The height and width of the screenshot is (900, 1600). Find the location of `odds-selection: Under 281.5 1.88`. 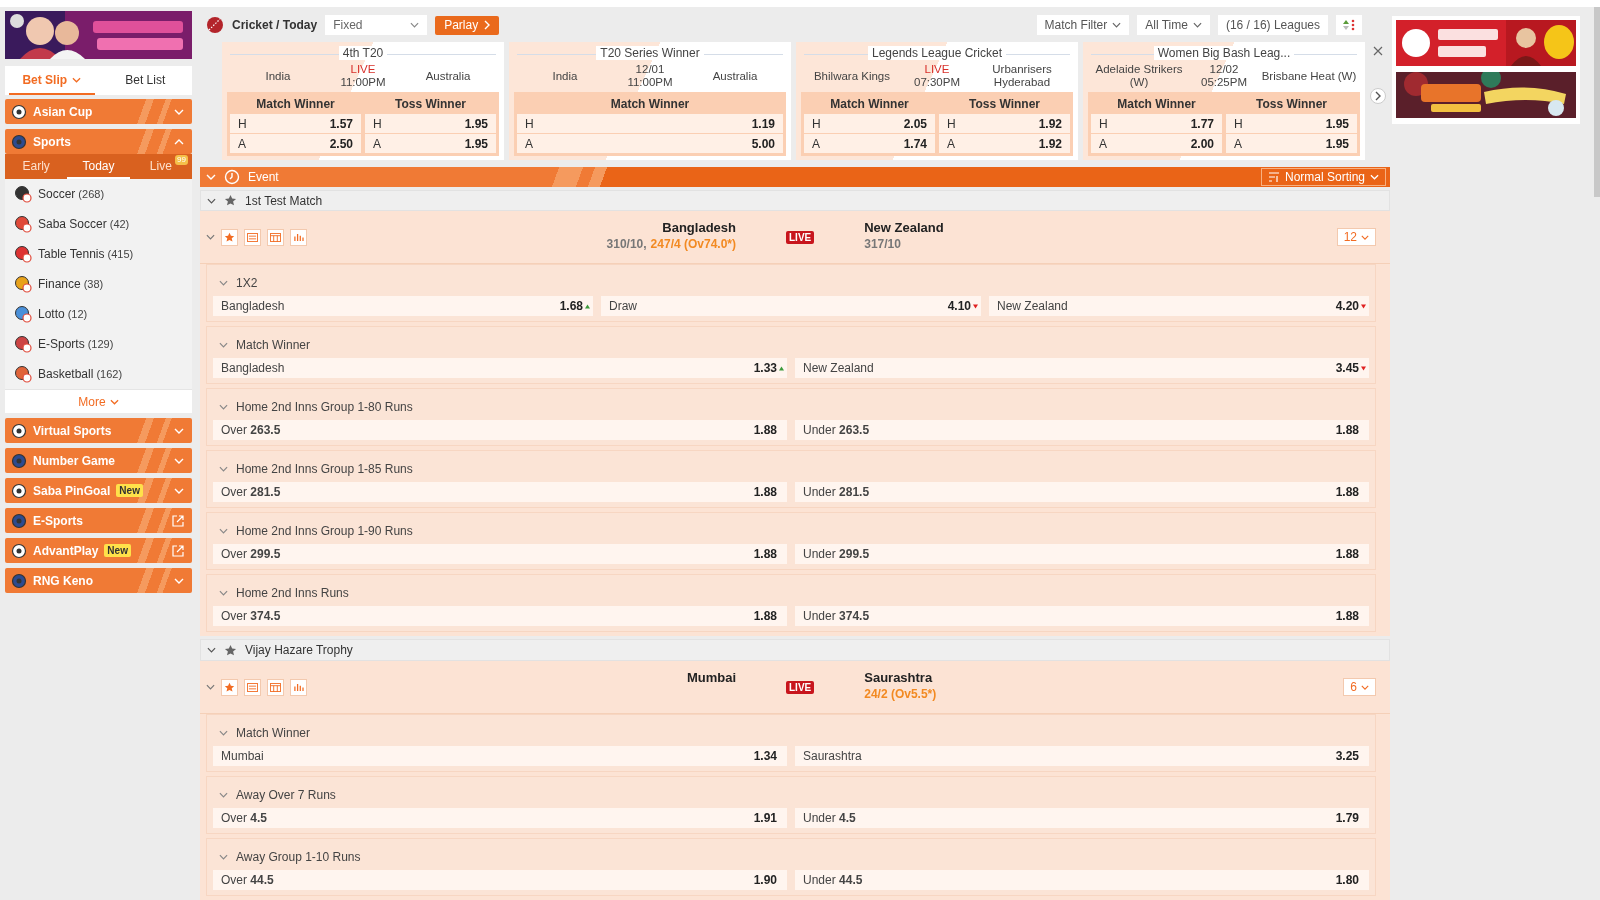

odds-selection: Under 281.5 1.88 is located at coordinates (1082, 492).